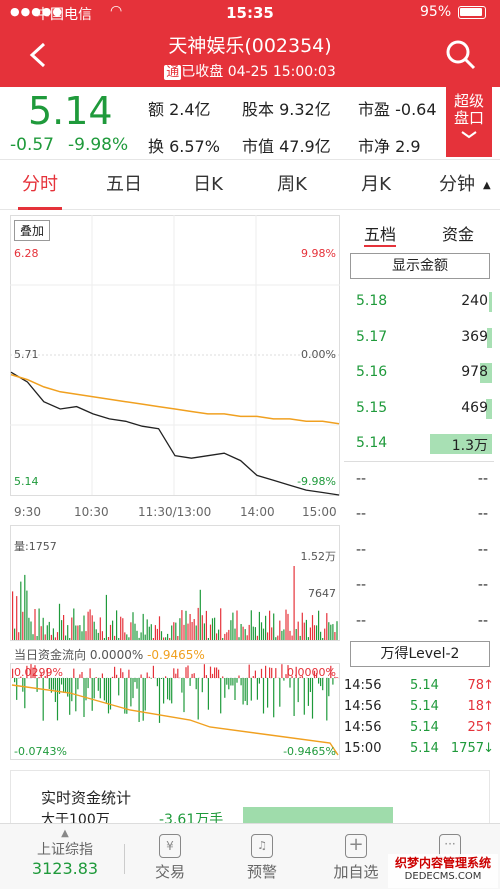 This screenshot has height=889, width=500. Describe the element at coordinates (250, 800) in the screenshot. I see `realtime-fund-stats: 实时资金统计 大于100万 -3.61万手` at that location.